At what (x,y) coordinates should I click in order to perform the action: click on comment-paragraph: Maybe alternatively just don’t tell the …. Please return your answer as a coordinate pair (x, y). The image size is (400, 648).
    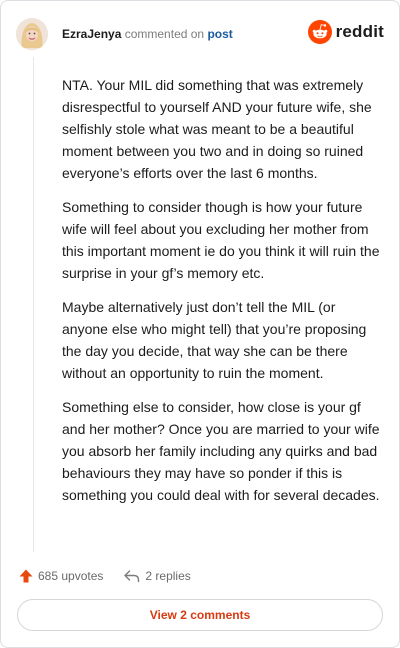
    Looking at the image, I should click on (214, 340).